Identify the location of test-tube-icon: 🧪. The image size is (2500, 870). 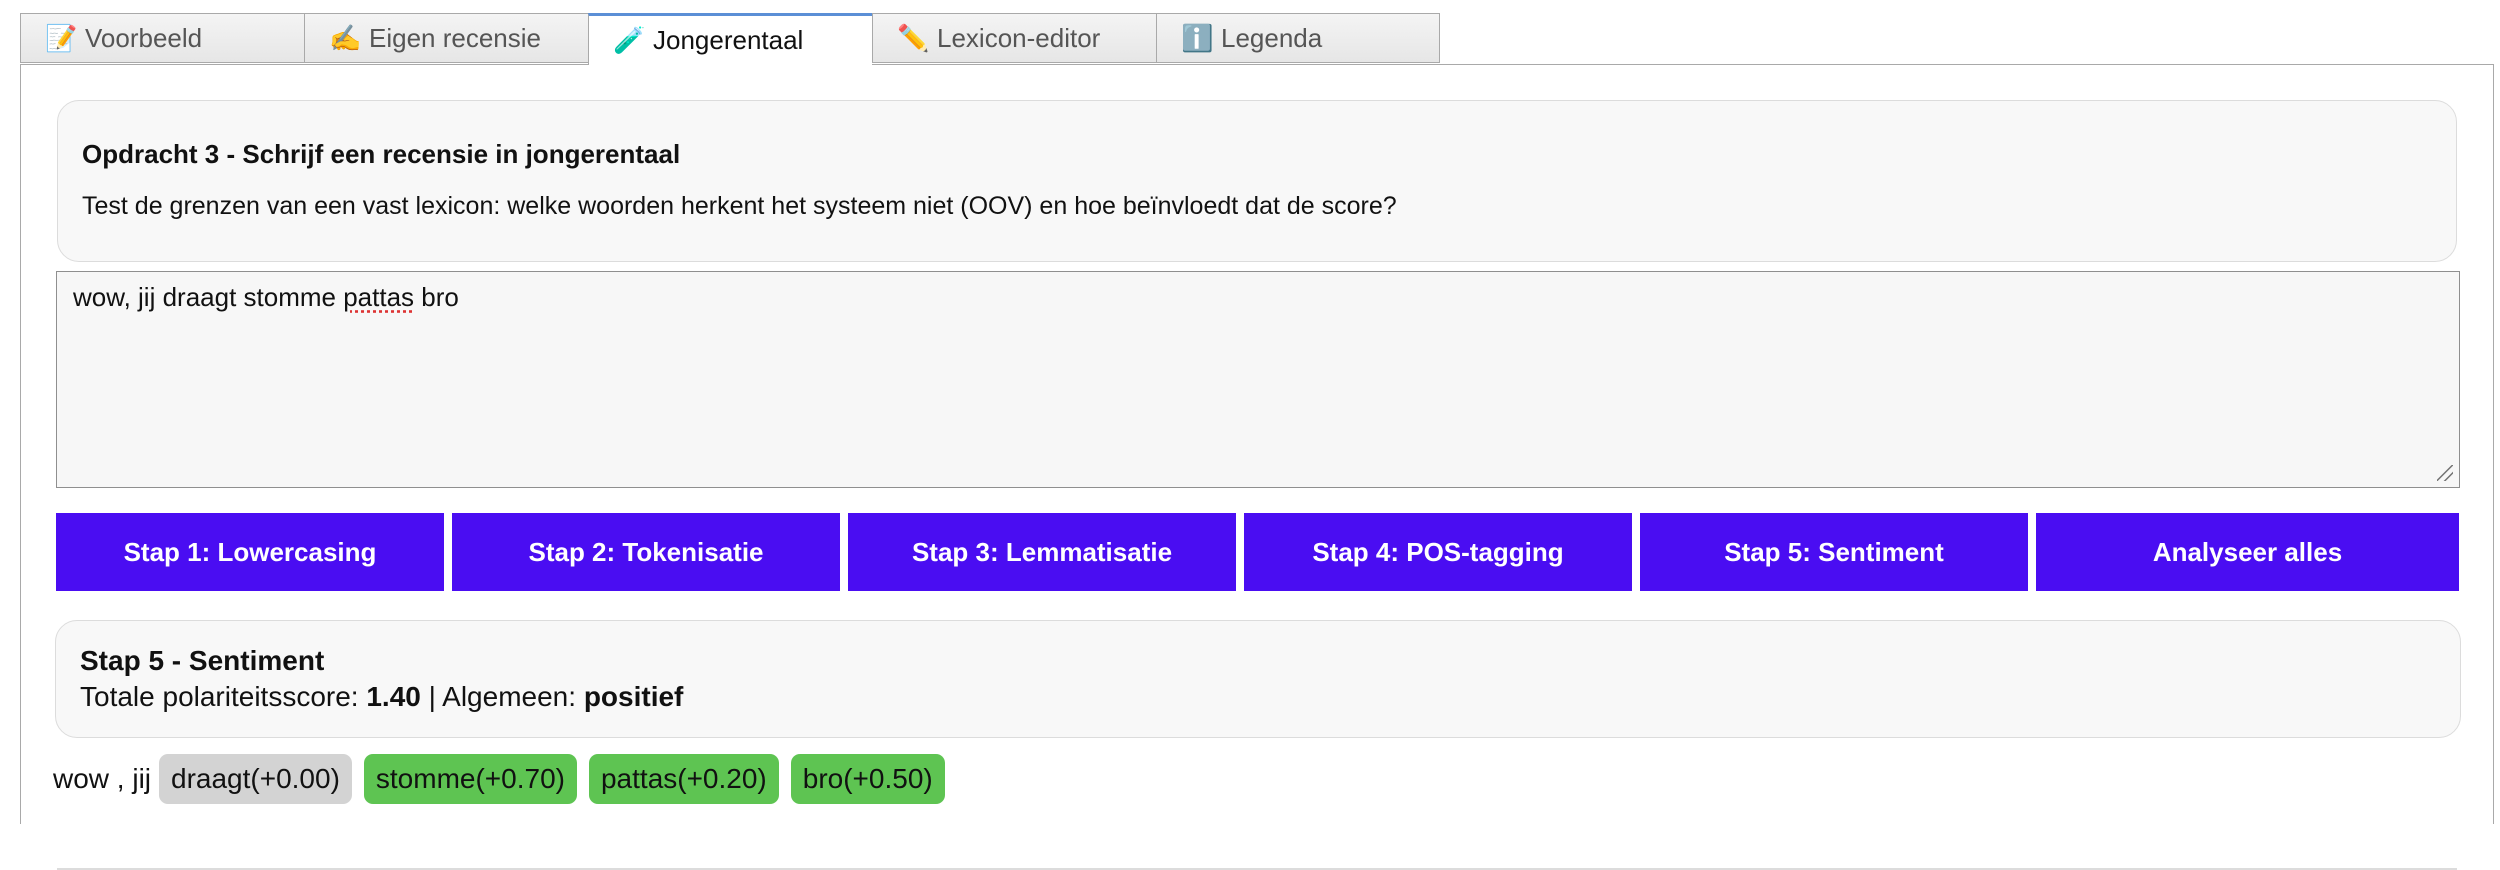
(629, 40).